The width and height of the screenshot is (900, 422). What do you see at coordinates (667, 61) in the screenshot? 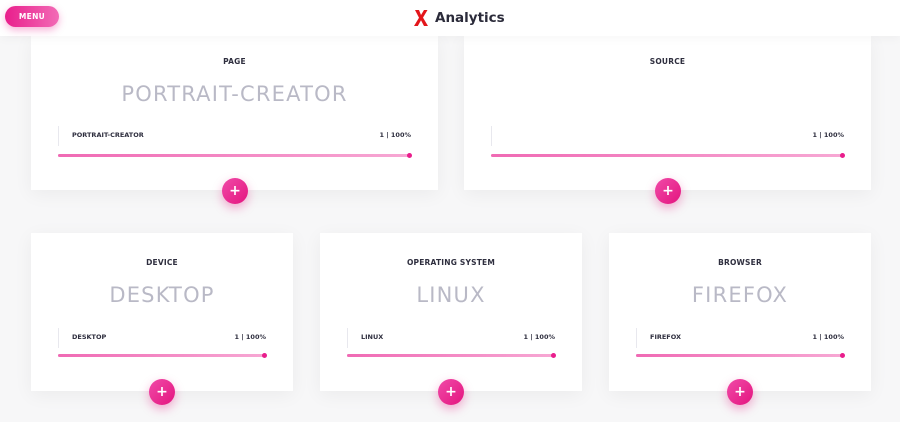
I see `card-label: SOURCE` at bounding box center [667, 61].